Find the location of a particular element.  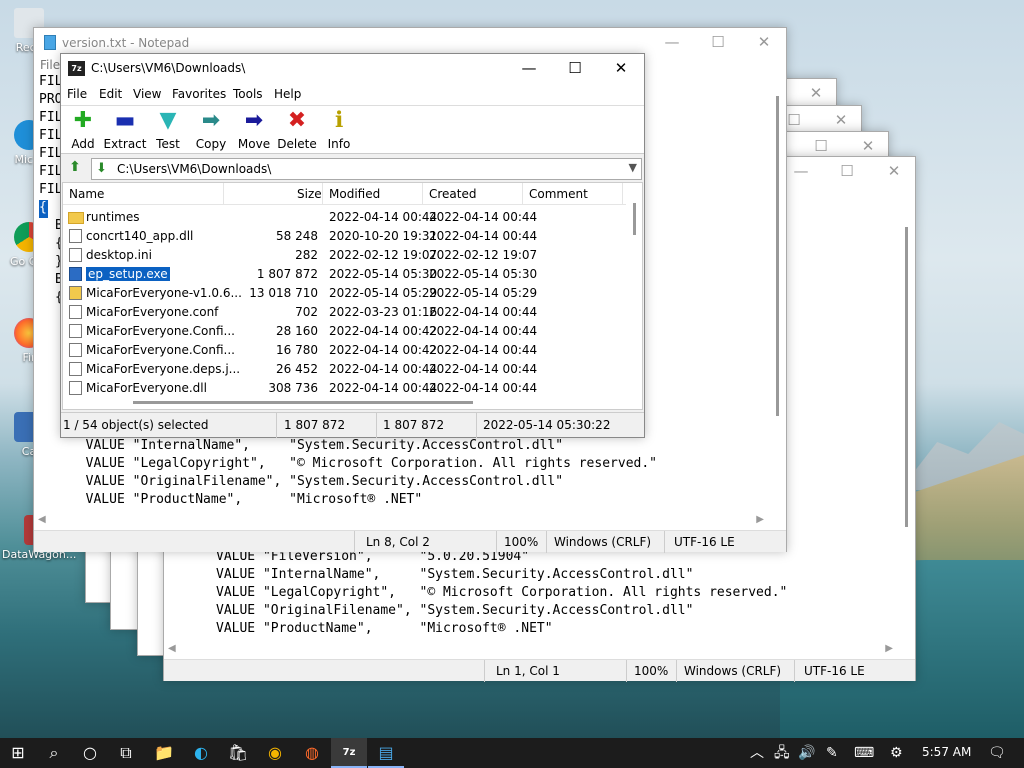

7zip-taskbar-icon: 7z is located at coordinates (349, 753).